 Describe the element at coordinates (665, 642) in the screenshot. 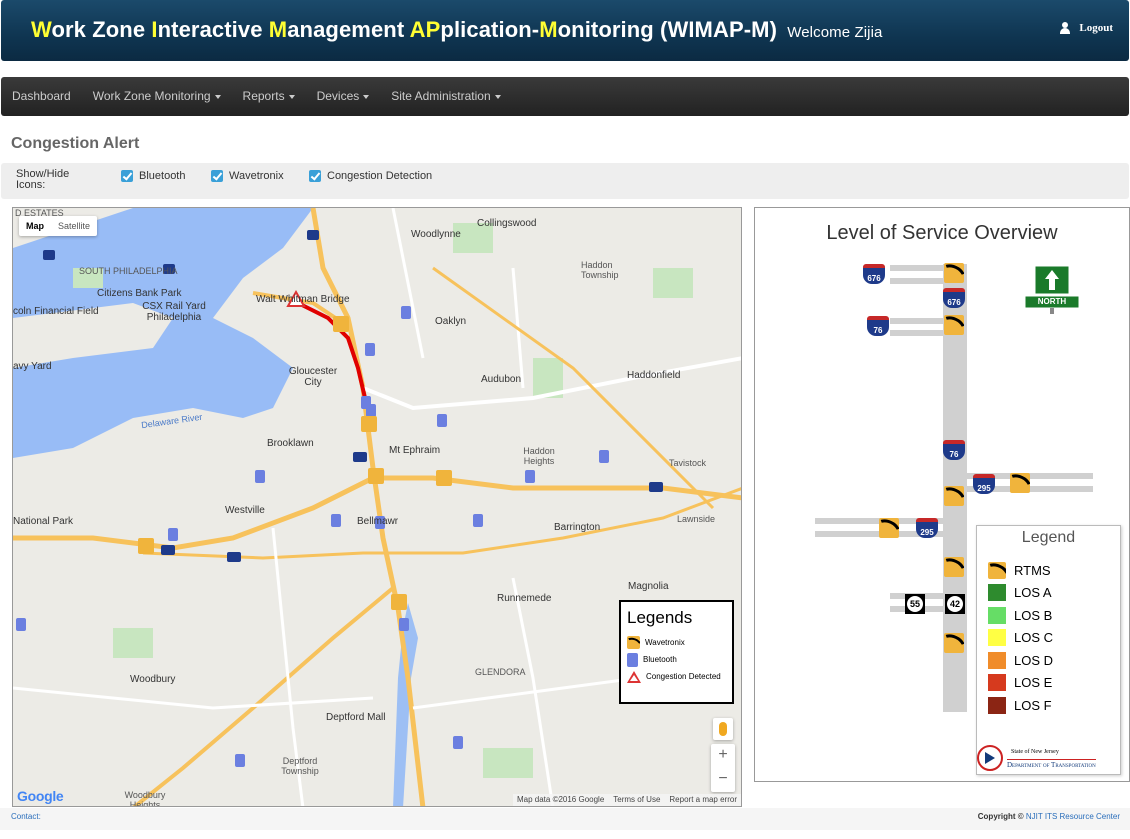

I see `legend-label: Wavetronix` at that location.